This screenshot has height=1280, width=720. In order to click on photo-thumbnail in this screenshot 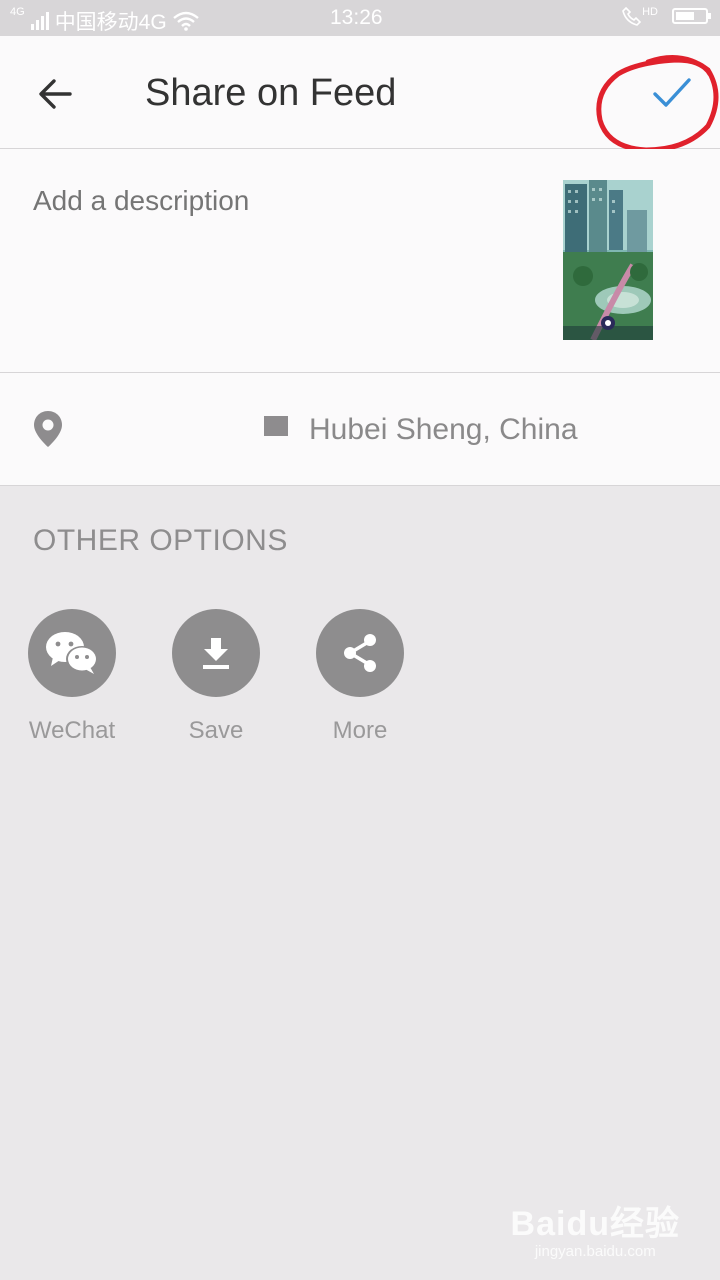, I will do `click(608, 260)`.